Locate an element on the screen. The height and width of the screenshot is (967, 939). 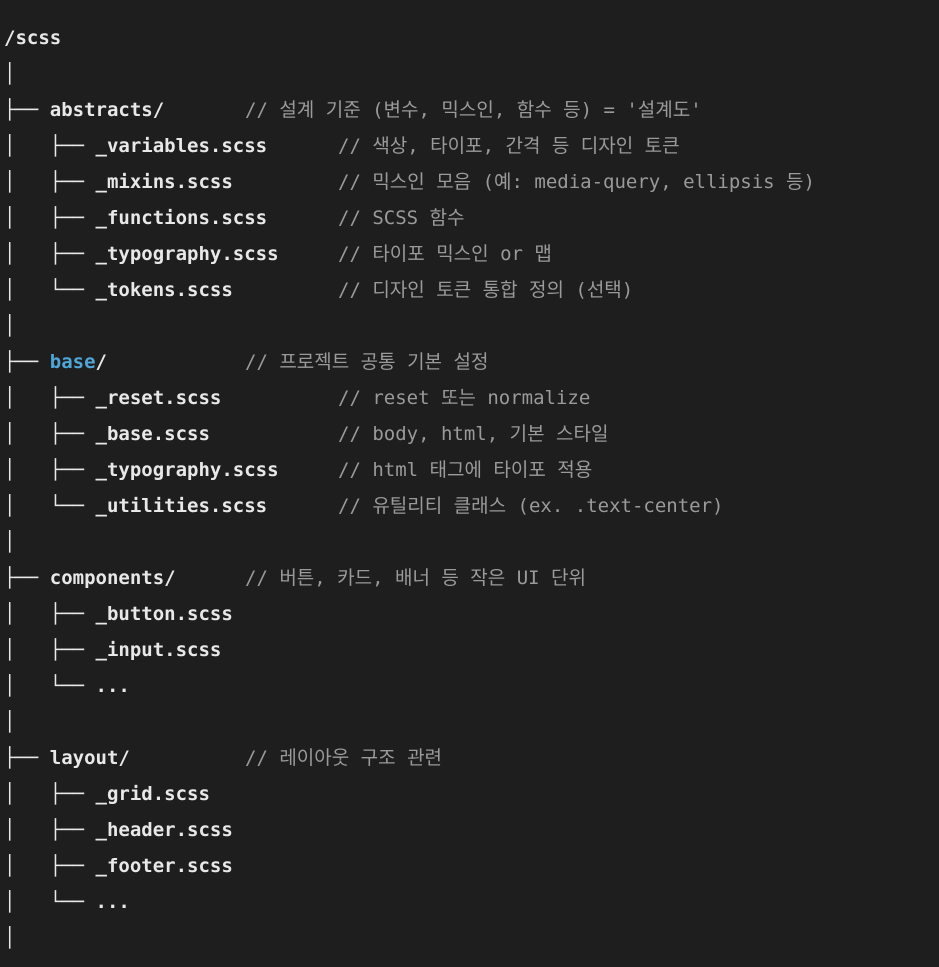
tree-line-reset: │ ├── _reset.scss is located at coordinates (112, 398).